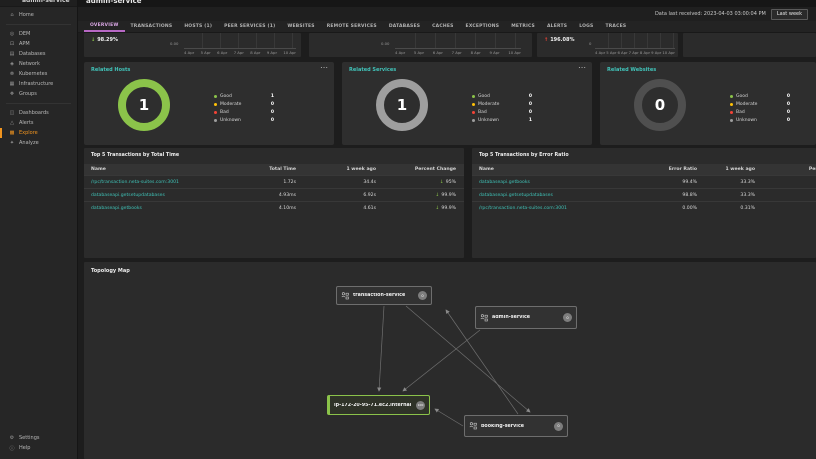  I want to click on sidebar-item-databases: ▤ Databases, so click(38, 54).